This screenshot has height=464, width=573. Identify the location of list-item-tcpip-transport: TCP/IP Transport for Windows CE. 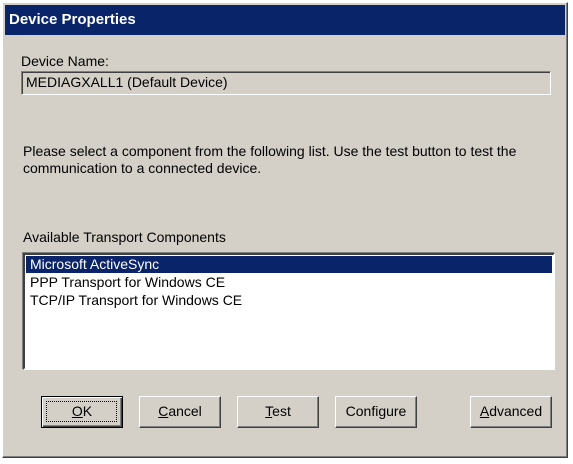
(289, 300).